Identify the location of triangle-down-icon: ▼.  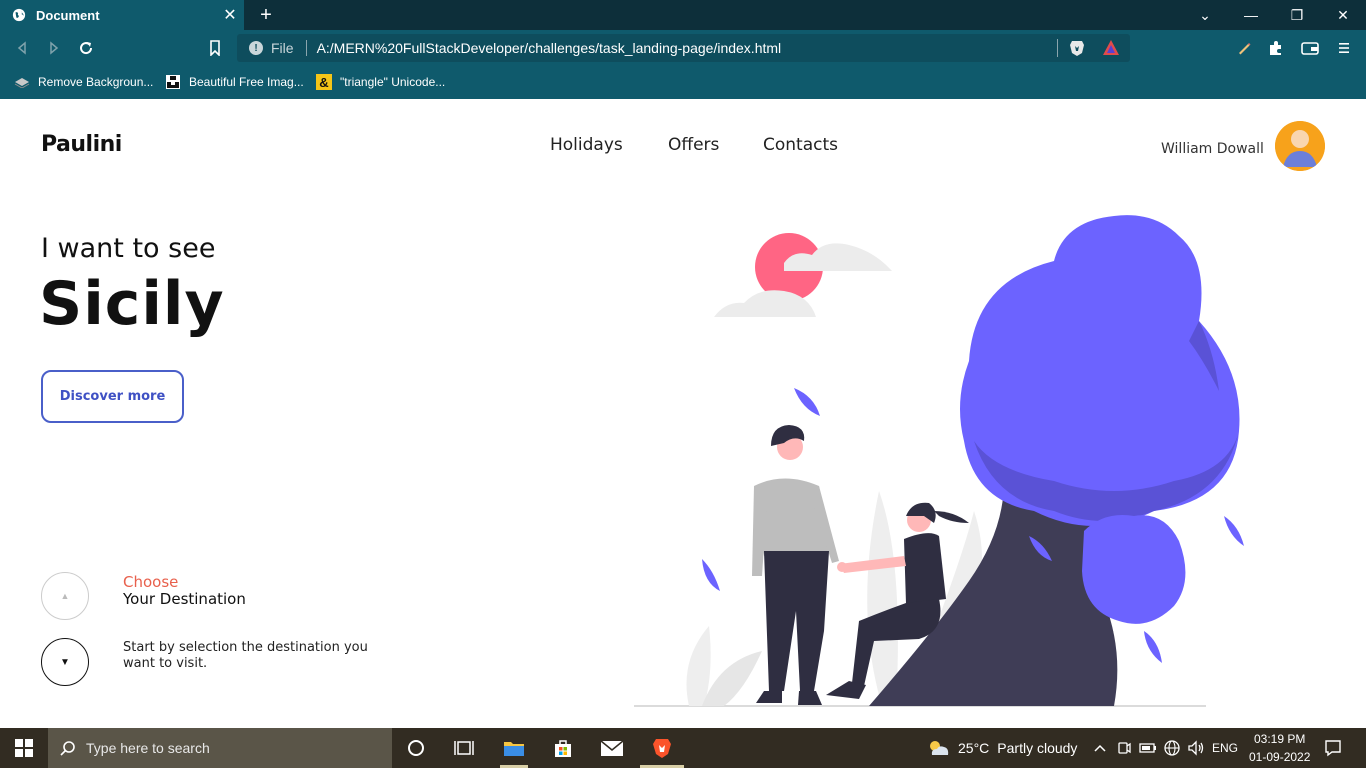
(65, 662).